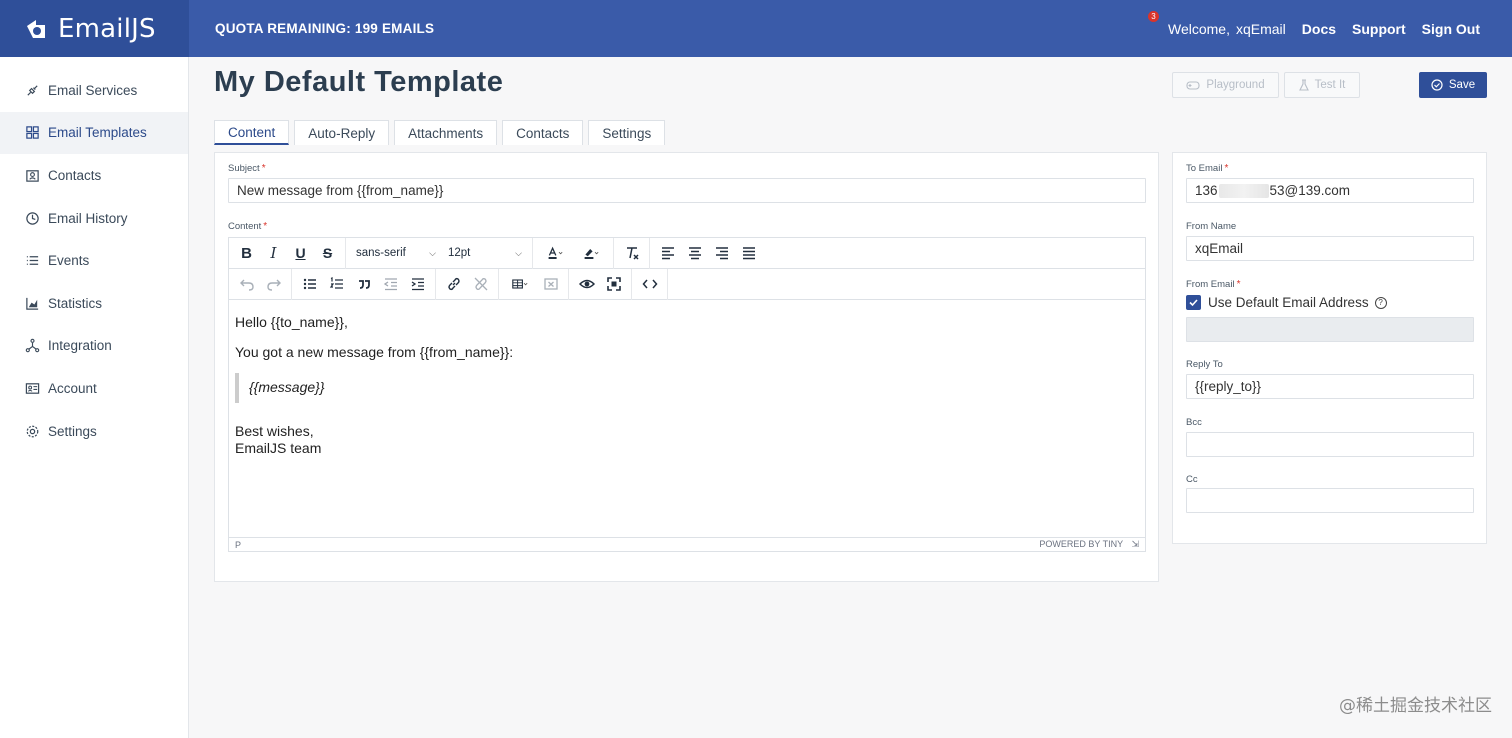  I want to click on editor-toolbar-row-1: B I U S sans-serif ⌵ 12pt ⌵, so click(687, 253).